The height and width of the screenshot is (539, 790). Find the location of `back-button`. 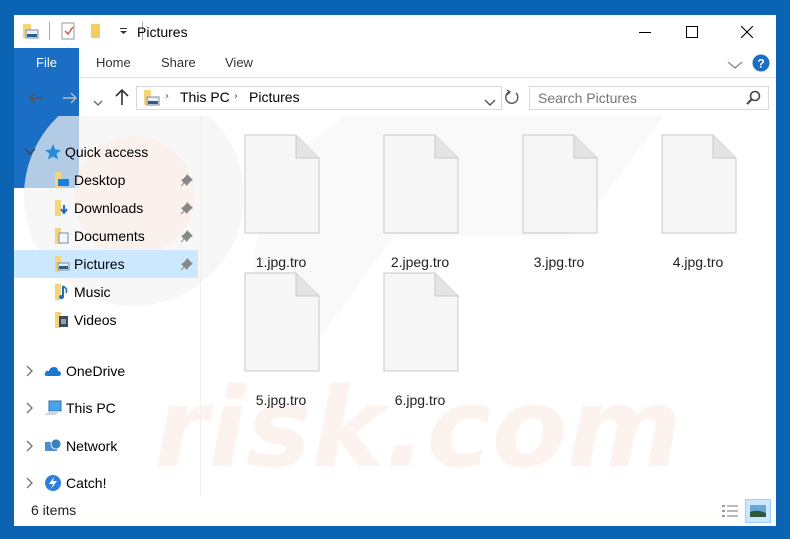

back-button is located at coordinates (36, 99).